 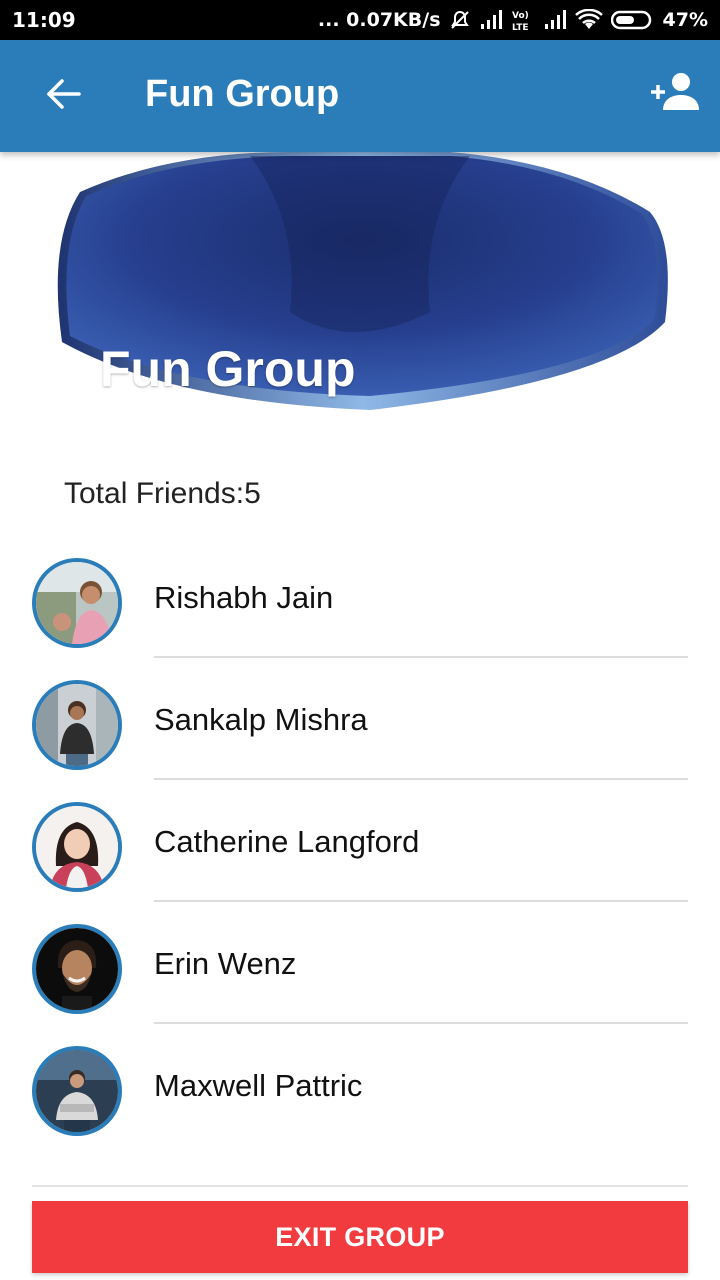 I want to click on banner-title: Fun Group, so click(x=228, y=369).